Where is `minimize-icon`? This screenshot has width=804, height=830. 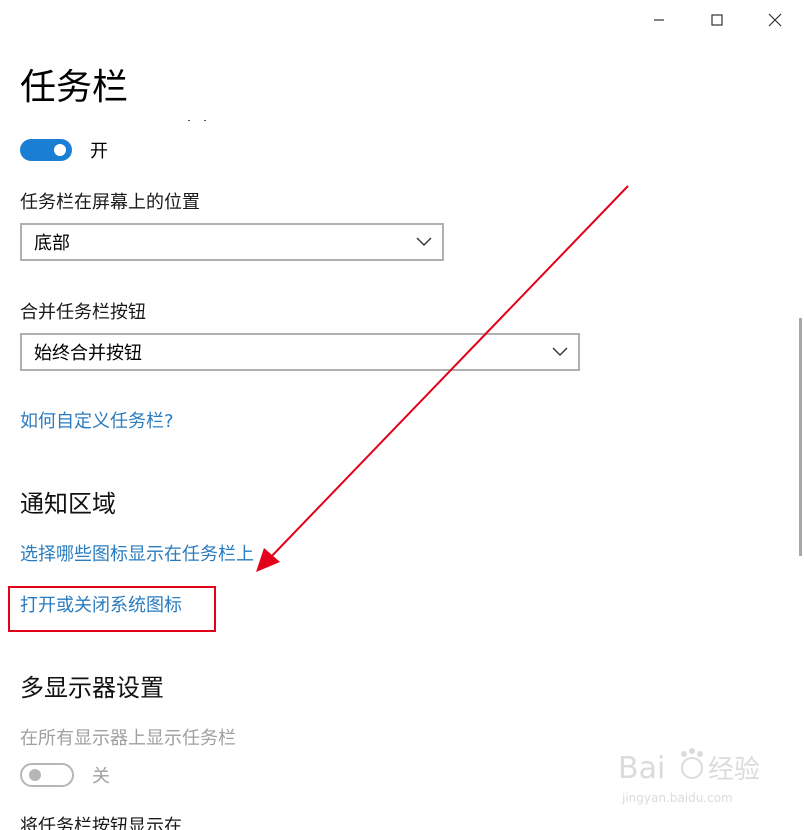 minimize-icon is located at coordinates (659, 20).